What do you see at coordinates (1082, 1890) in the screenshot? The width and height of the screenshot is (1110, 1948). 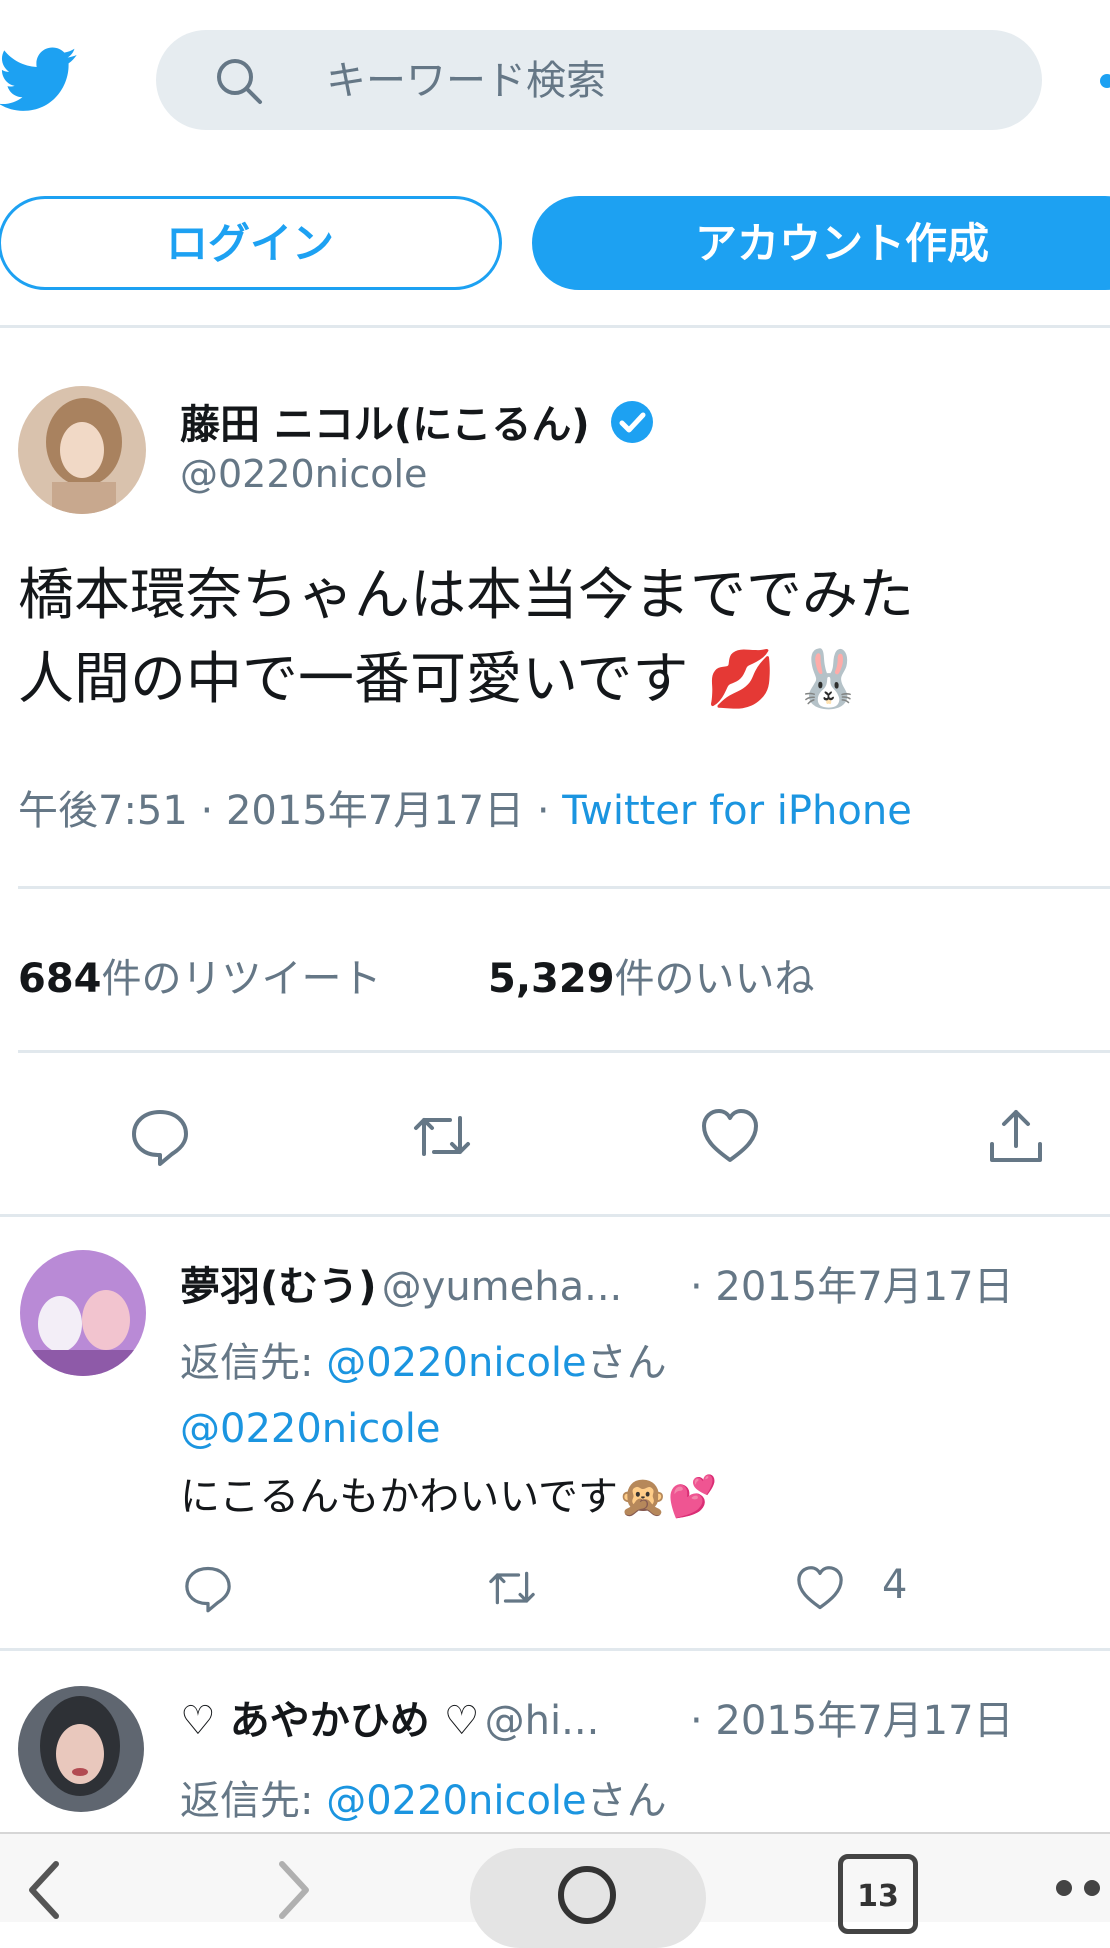 I see `more-icon` at bounding box center [1082, 1890].